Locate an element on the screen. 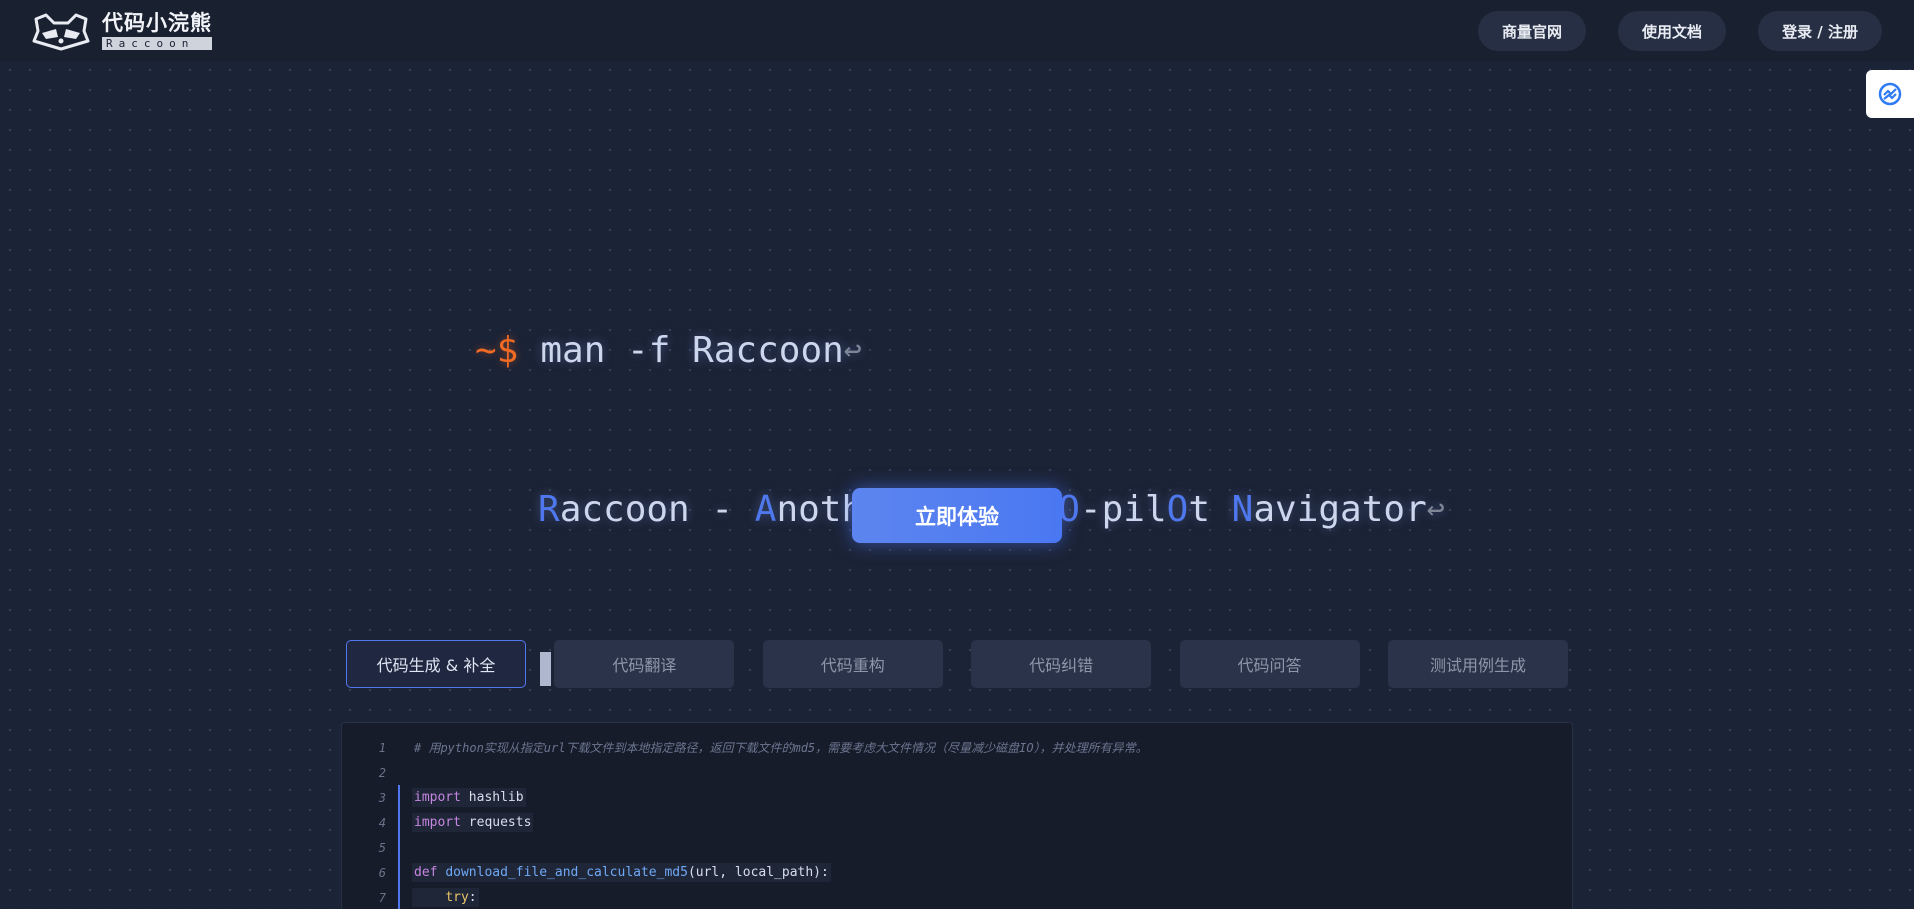 The width and height of the screenshot is (1914, 909). top-nav: 商量官网 使用文档 登录 / 注册 is located at coordinates (1680, 31).